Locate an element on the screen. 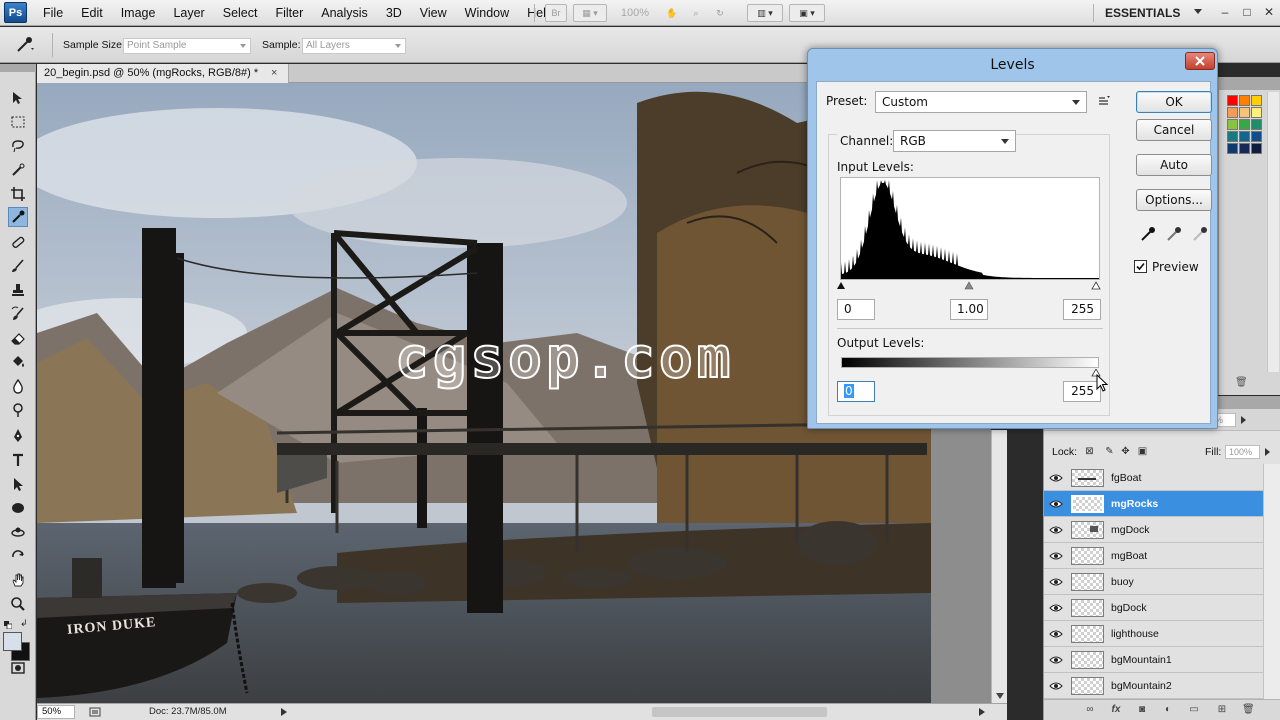 Image resolution: width=1280 pixels, height=720 pixels. eyedropper-preset-icon is located at coordinates (25, 45).